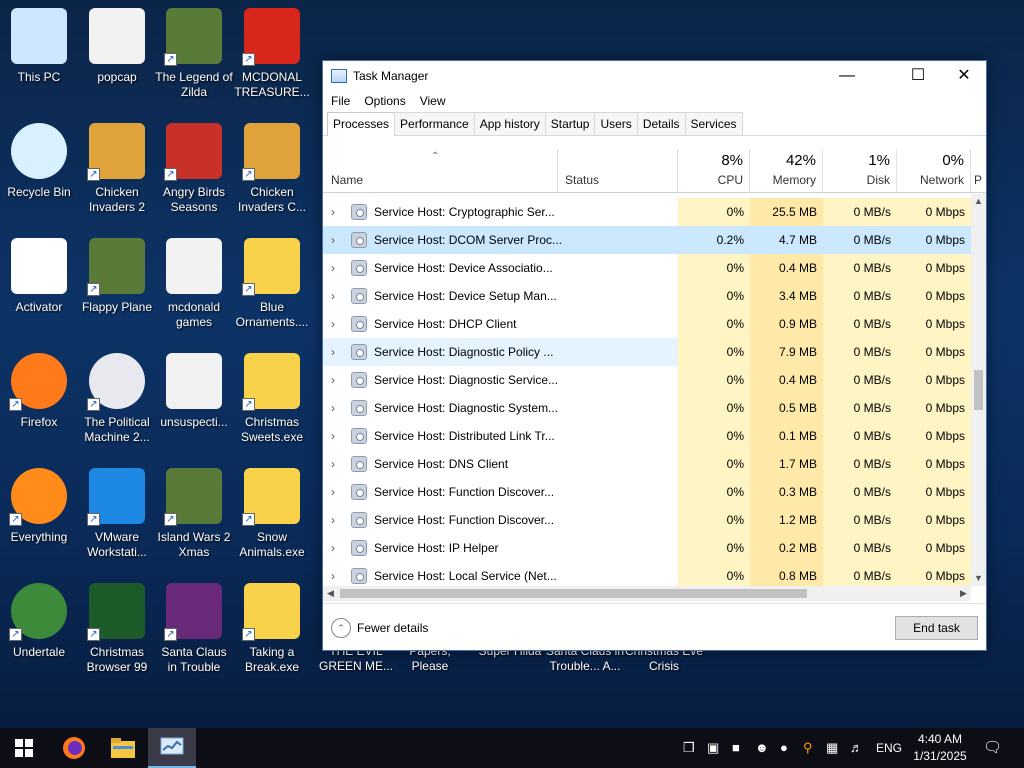 The image size is (1024, 768). I want to click on tab-services: Services, so click(713, 123).